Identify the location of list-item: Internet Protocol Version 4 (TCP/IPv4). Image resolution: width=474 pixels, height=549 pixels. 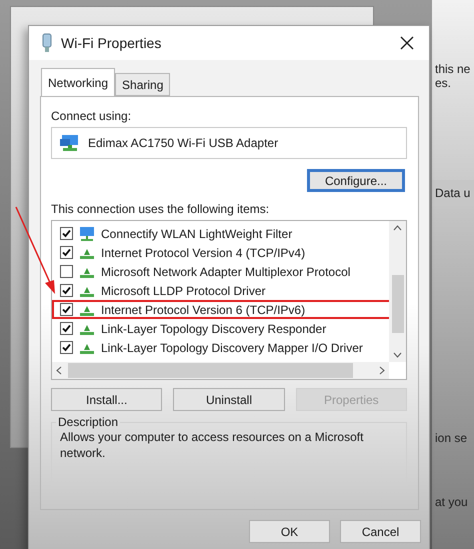
(203, 253).